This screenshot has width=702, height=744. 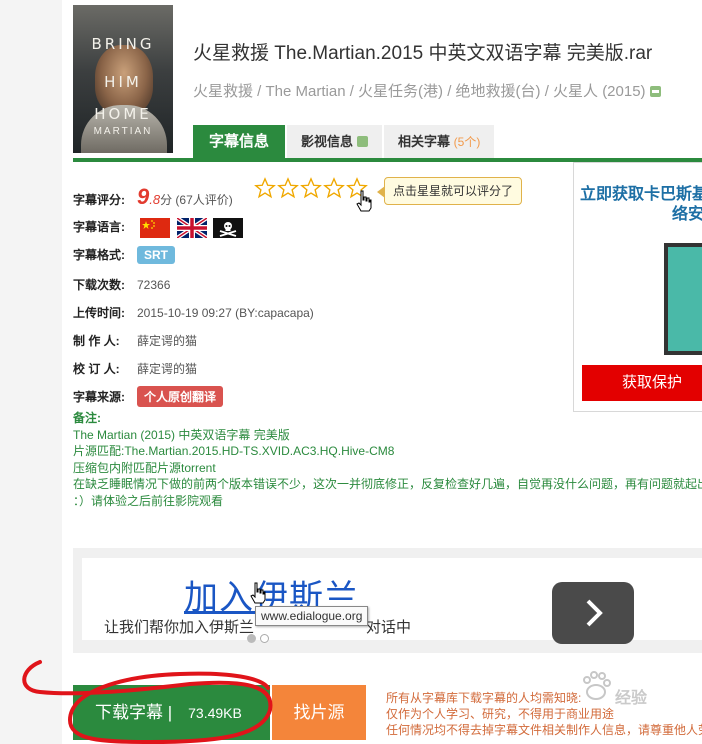 I want to click on tab-related-subtitles: 相关字幕 (5个), so click(x=439, y=141).